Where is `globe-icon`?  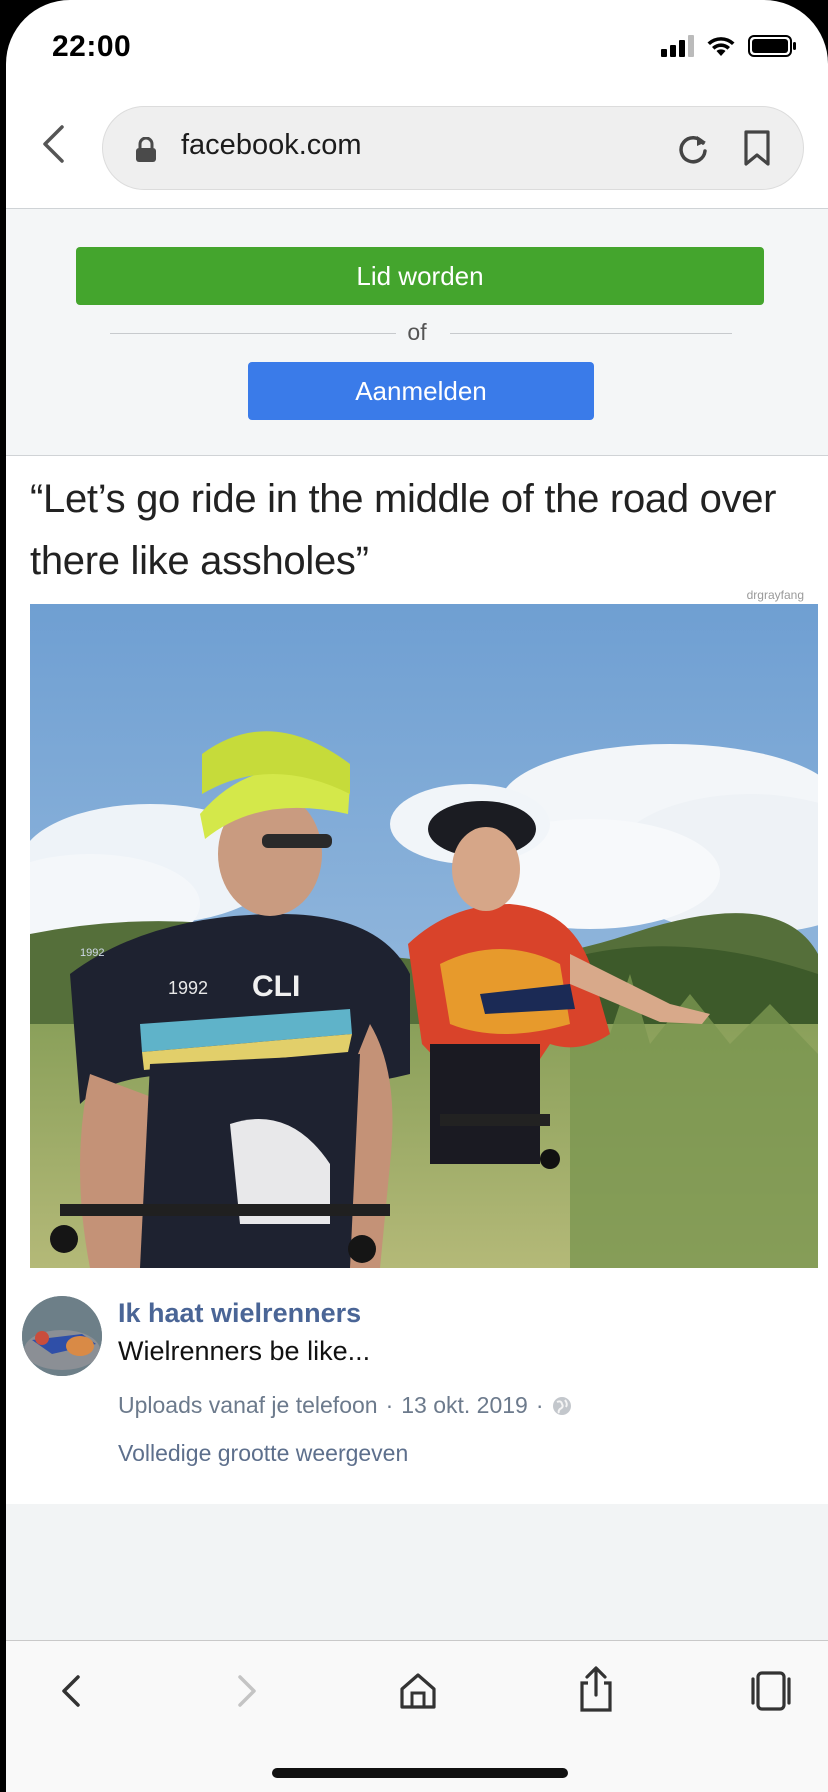
globe-icon is located at coordinates (561, 1405).